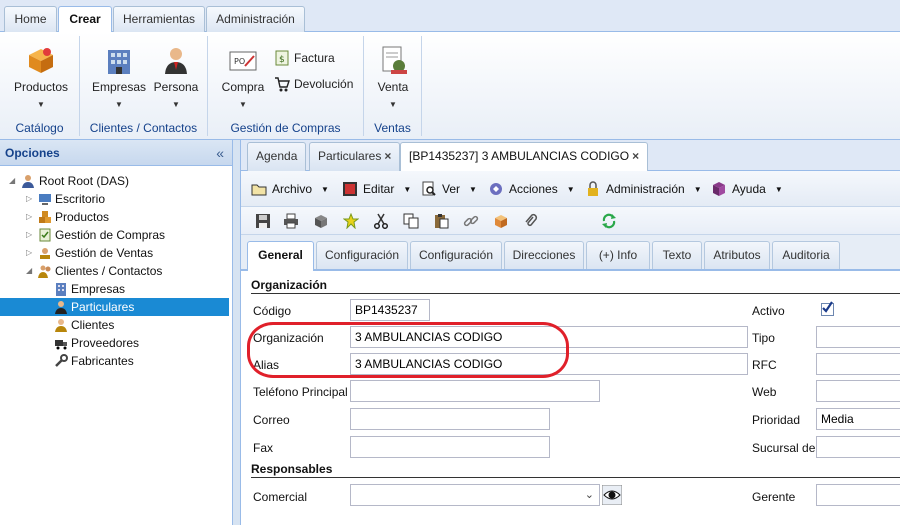  I want to click on tree-item-escritorio: ▷ Escritorio, so click(114, 199).